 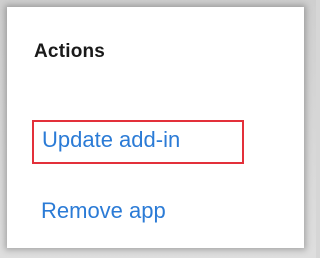 What do you see at coordinates (103, 211) in the screenshot?
I see `remove-app-link: Remove app` at bounding box center [103, 211].